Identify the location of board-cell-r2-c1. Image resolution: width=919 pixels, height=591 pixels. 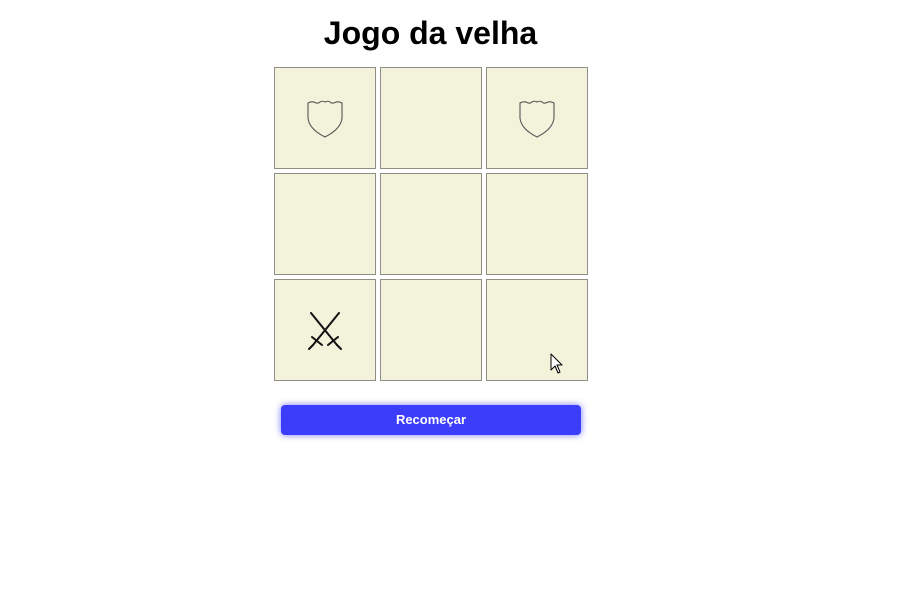
(325, 224).